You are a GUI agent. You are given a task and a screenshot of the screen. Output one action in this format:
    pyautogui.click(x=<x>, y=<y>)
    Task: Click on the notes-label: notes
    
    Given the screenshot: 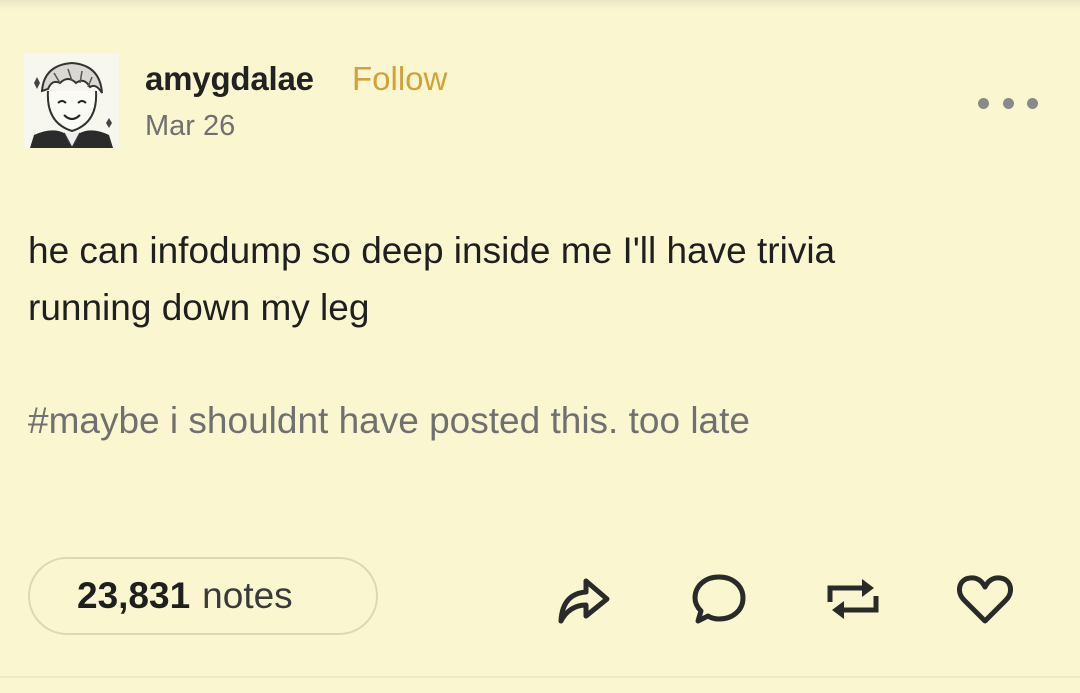 What is the action you would take?
    pyautogui.click(x=247, y=595)
    